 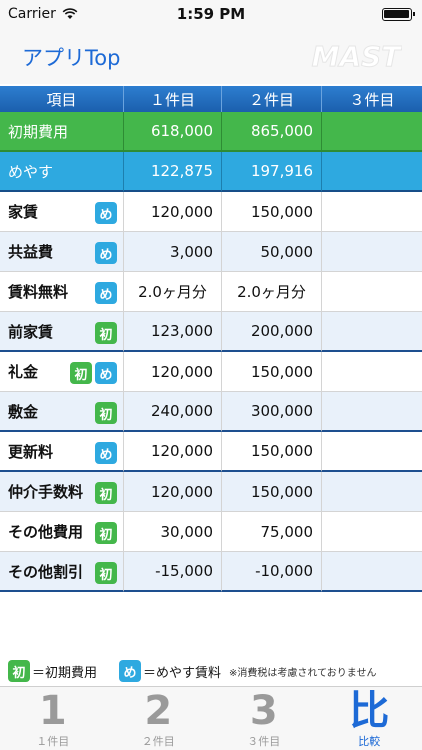 I want to click on row-advance-rent: 前家賃 初 123,000 200,000, so click(x=211, y=332).